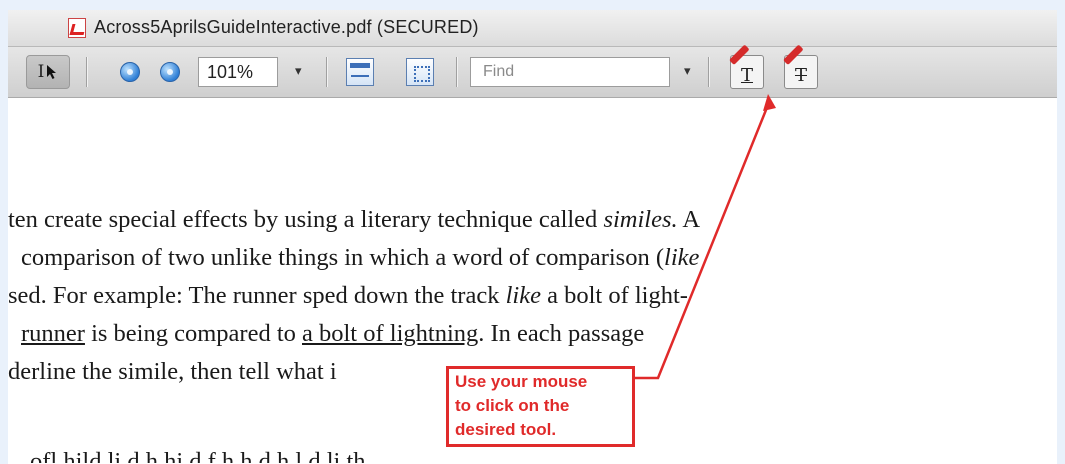  What do you see at coordinates (130, 72) in the screenshot?
I see `zoom-out-icon` at bounding box center [130, 72].